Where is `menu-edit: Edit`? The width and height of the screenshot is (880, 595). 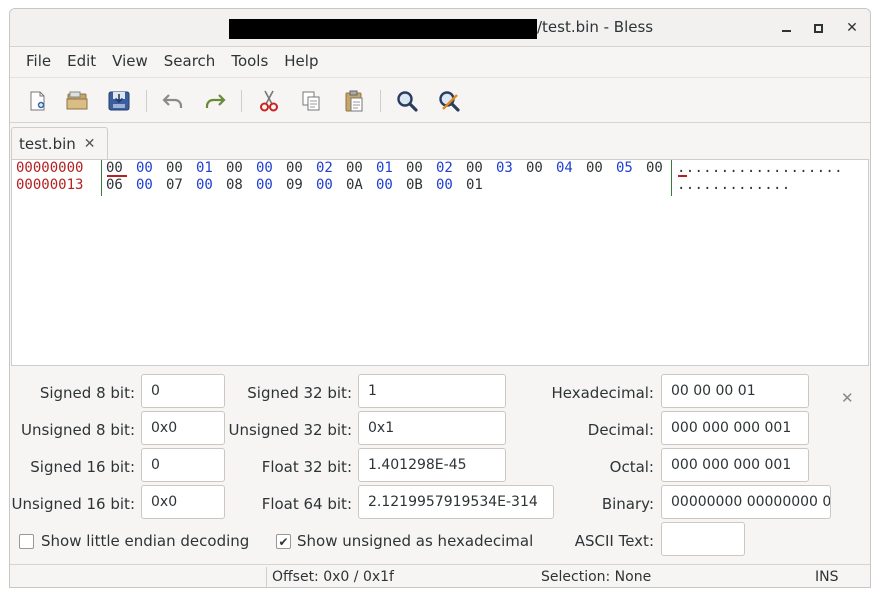 menu-edit: Edit is located at coordinates (81, 61).